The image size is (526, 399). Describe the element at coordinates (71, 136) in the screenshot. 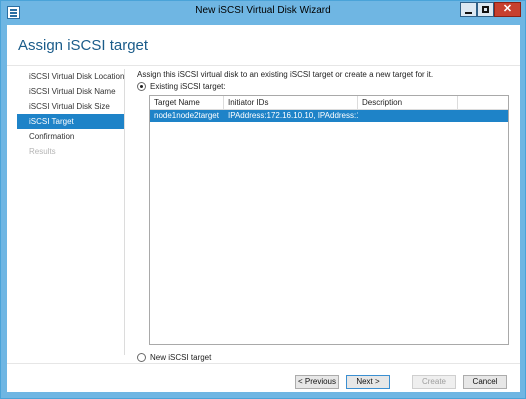

I see `nav-item-confirmation: Confirmation` at that location.